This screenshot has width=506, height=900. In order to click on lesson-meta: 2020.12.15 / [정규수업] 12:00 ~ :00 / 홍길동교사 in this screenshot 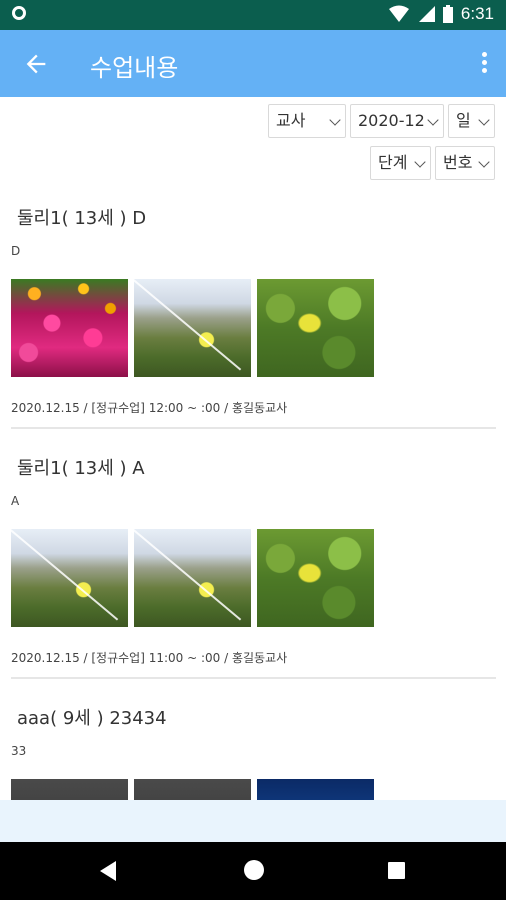, I will do `click(149, 408)`.